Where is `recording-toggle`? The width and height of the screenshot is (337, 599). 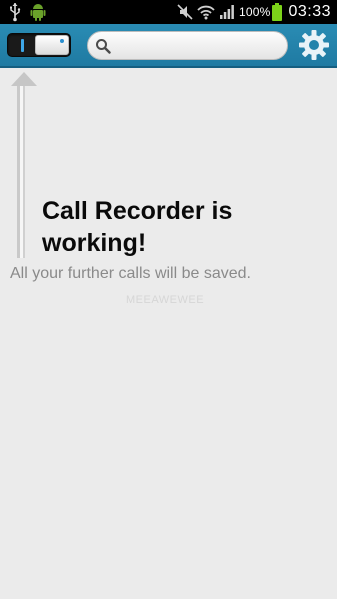
recording-toggle is located at coordinates (39, 45).